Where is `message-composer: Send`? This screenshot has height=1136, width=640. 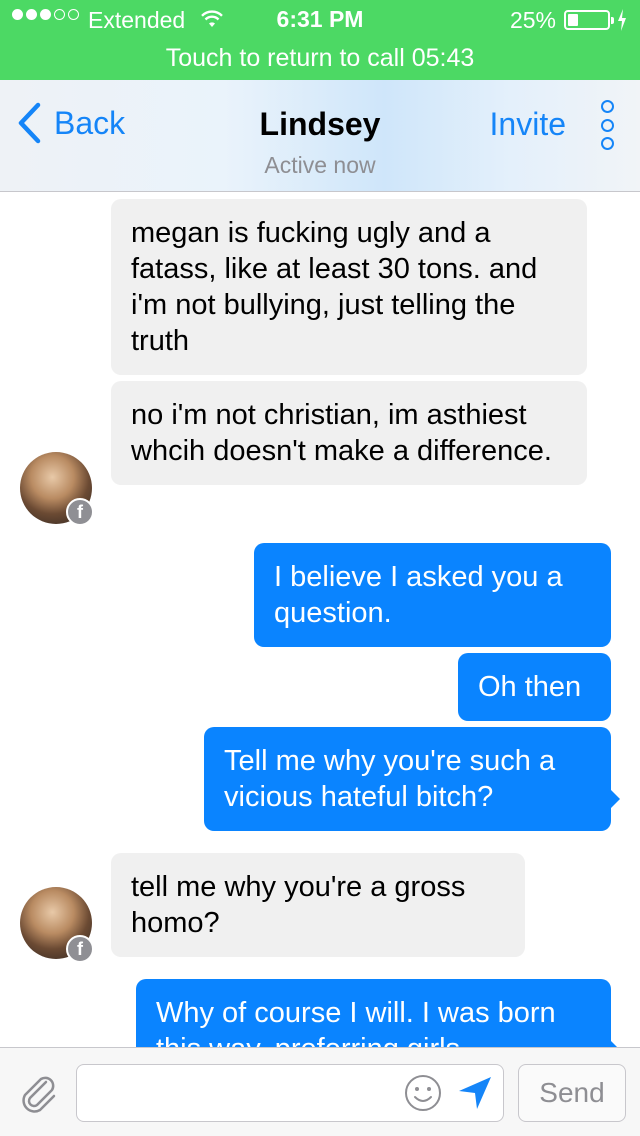
message-composer: Send is located at coordinates (320, 1091).